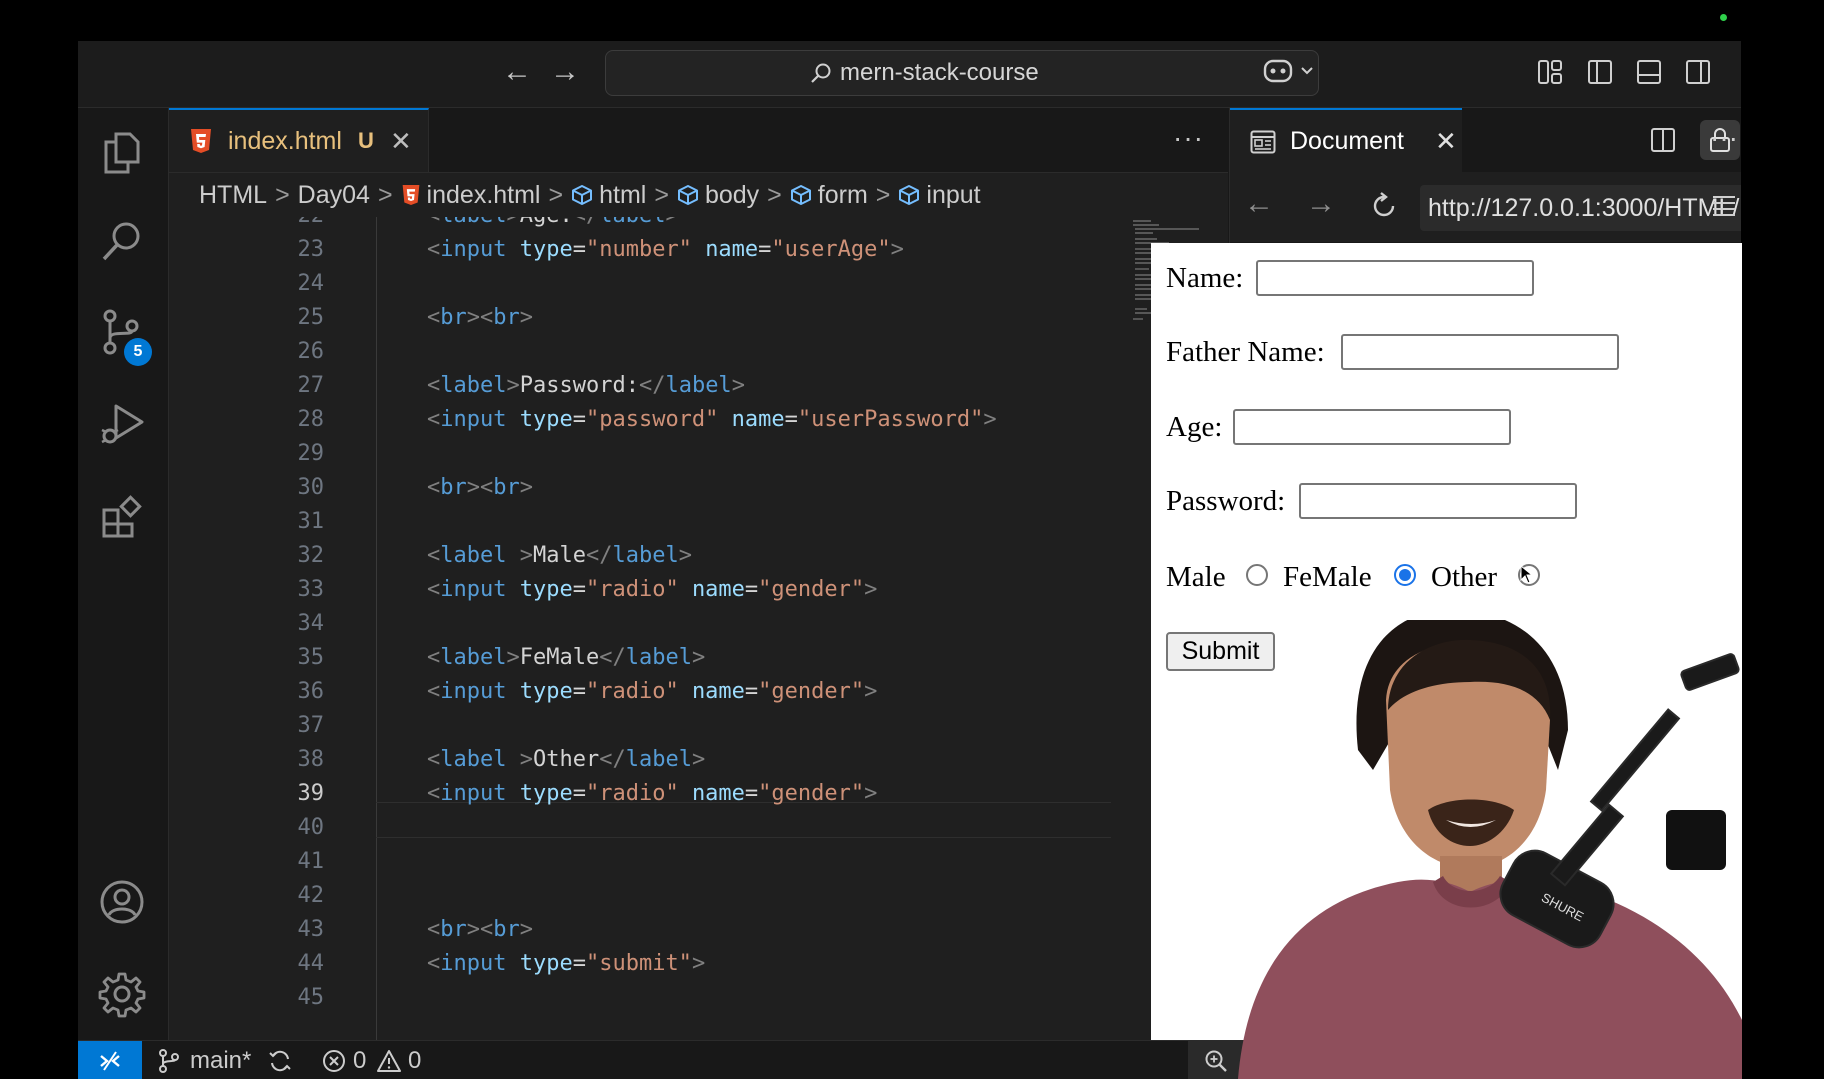  I want to click on father-name-label: Father Name:, so click(1245, 352).